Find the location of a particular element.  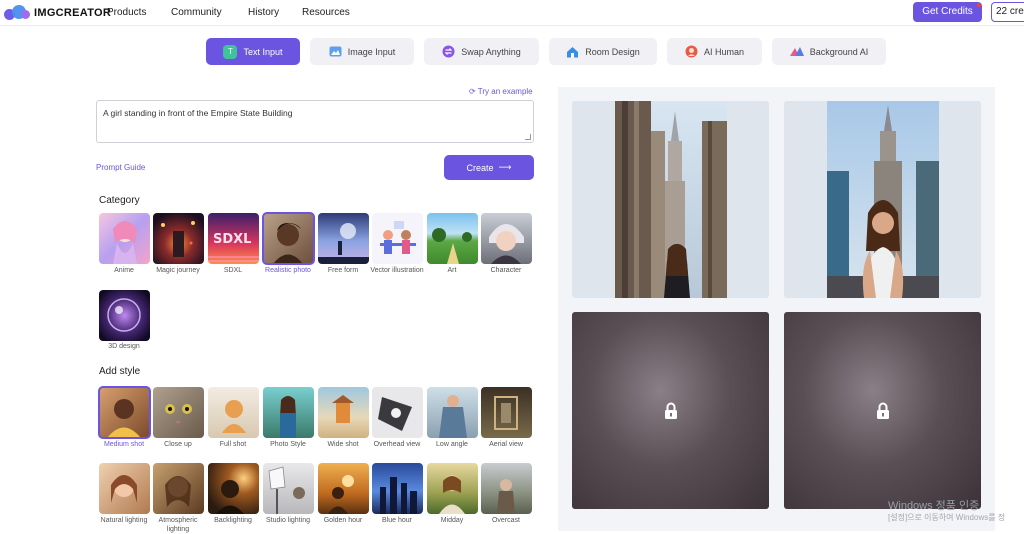

tab-background-ai: Background AI is located at coordinates (829, 51).